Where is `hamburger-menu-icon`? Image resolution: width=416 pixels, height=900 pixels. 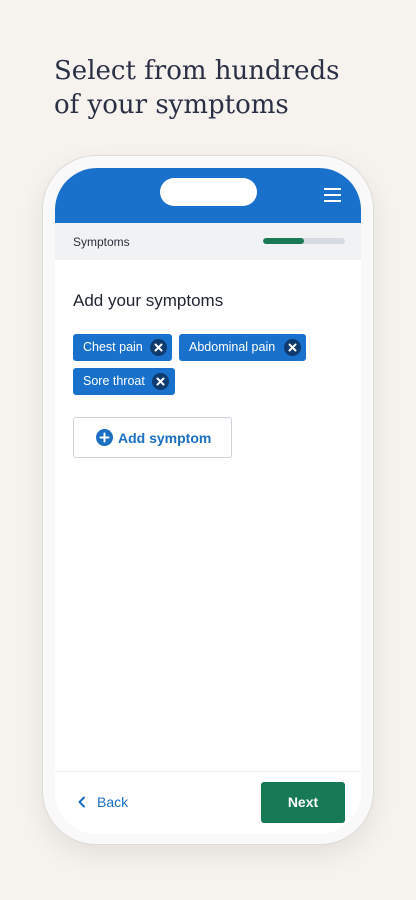
hamburger-menu-icon is located at coordinates (333, 195).